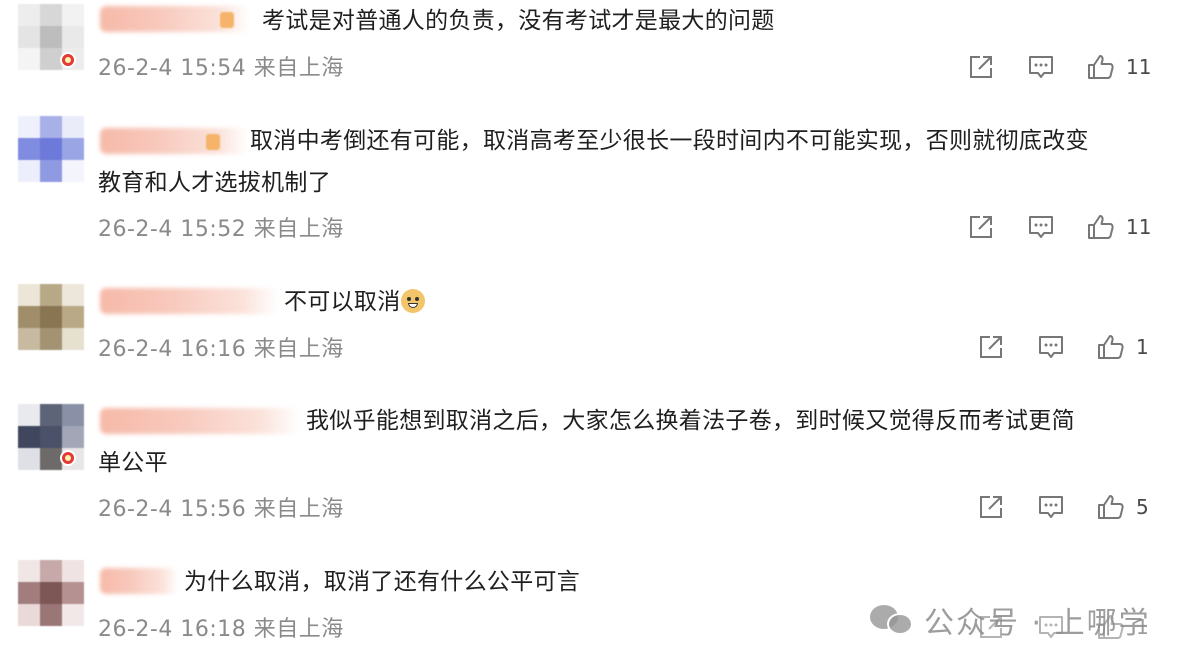  What do you see at coordinates (1142, 507) in the screenshot?
I see `like-count: 5` at bounding box center [1142, 507].